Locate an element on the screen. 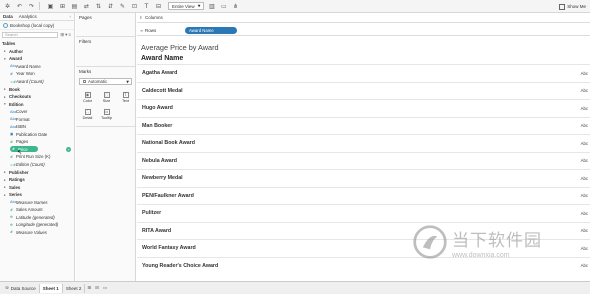 The image size is (590, 294). sort-asc-icon: ⇅ is located at coordinates (98, 6).